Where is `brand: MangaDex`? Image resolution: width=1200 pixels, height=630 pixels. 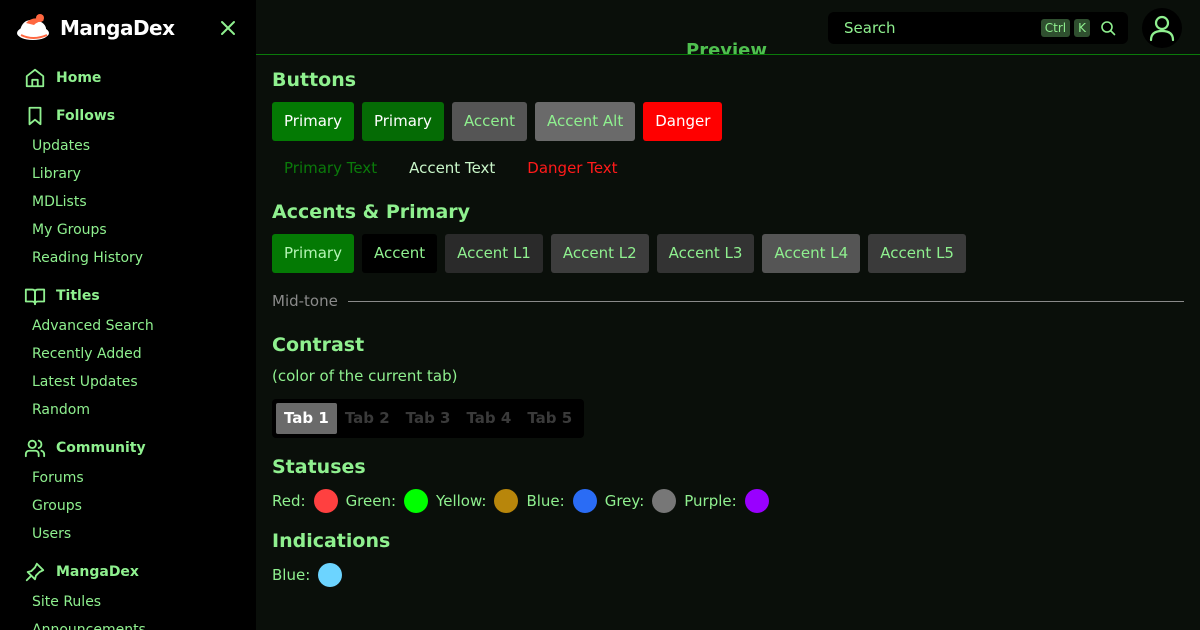
brand: MangaDex is located at coordinates (95, 28).